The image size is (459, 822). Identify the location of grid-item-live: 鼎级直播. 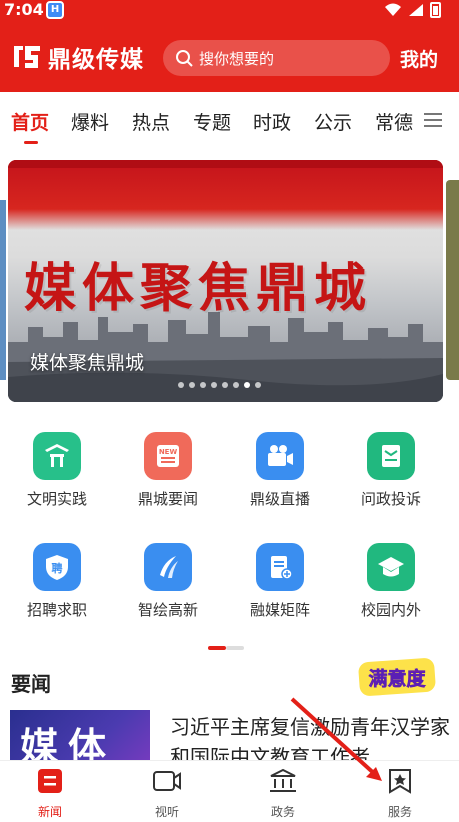
(280, 470).